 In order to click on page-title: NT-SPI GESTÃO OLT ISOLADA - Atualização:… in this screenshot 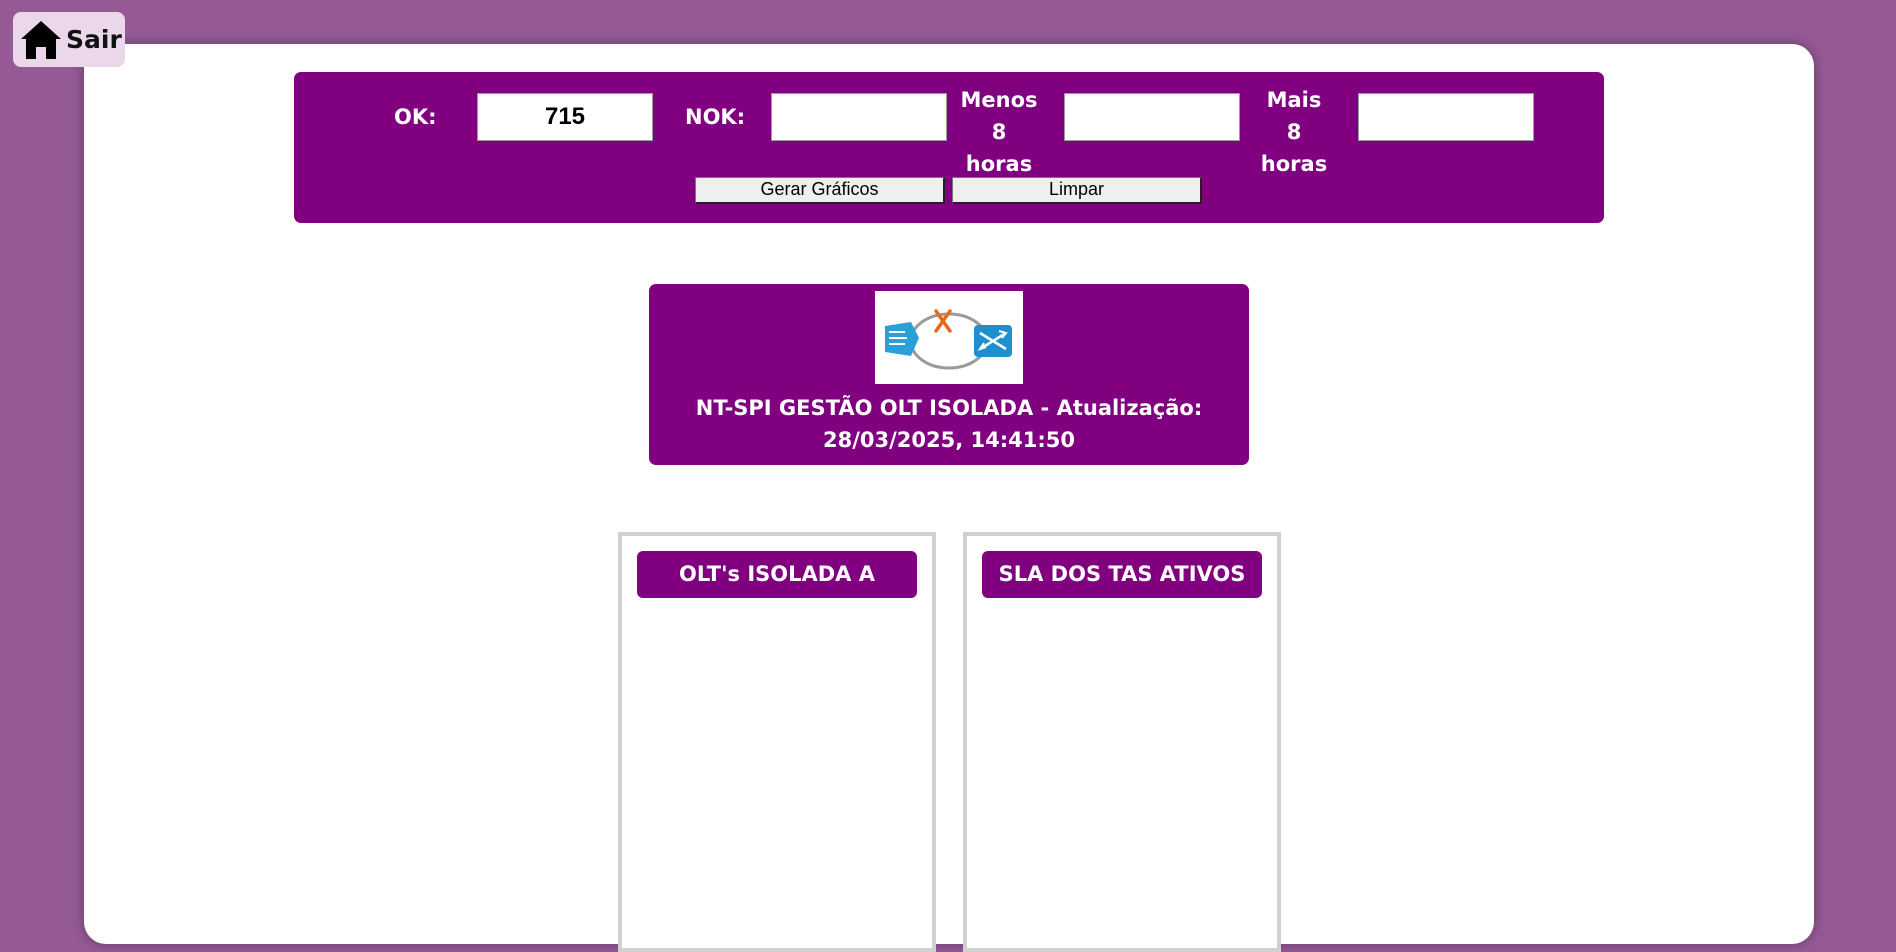, I will do `click(949, 424)`.